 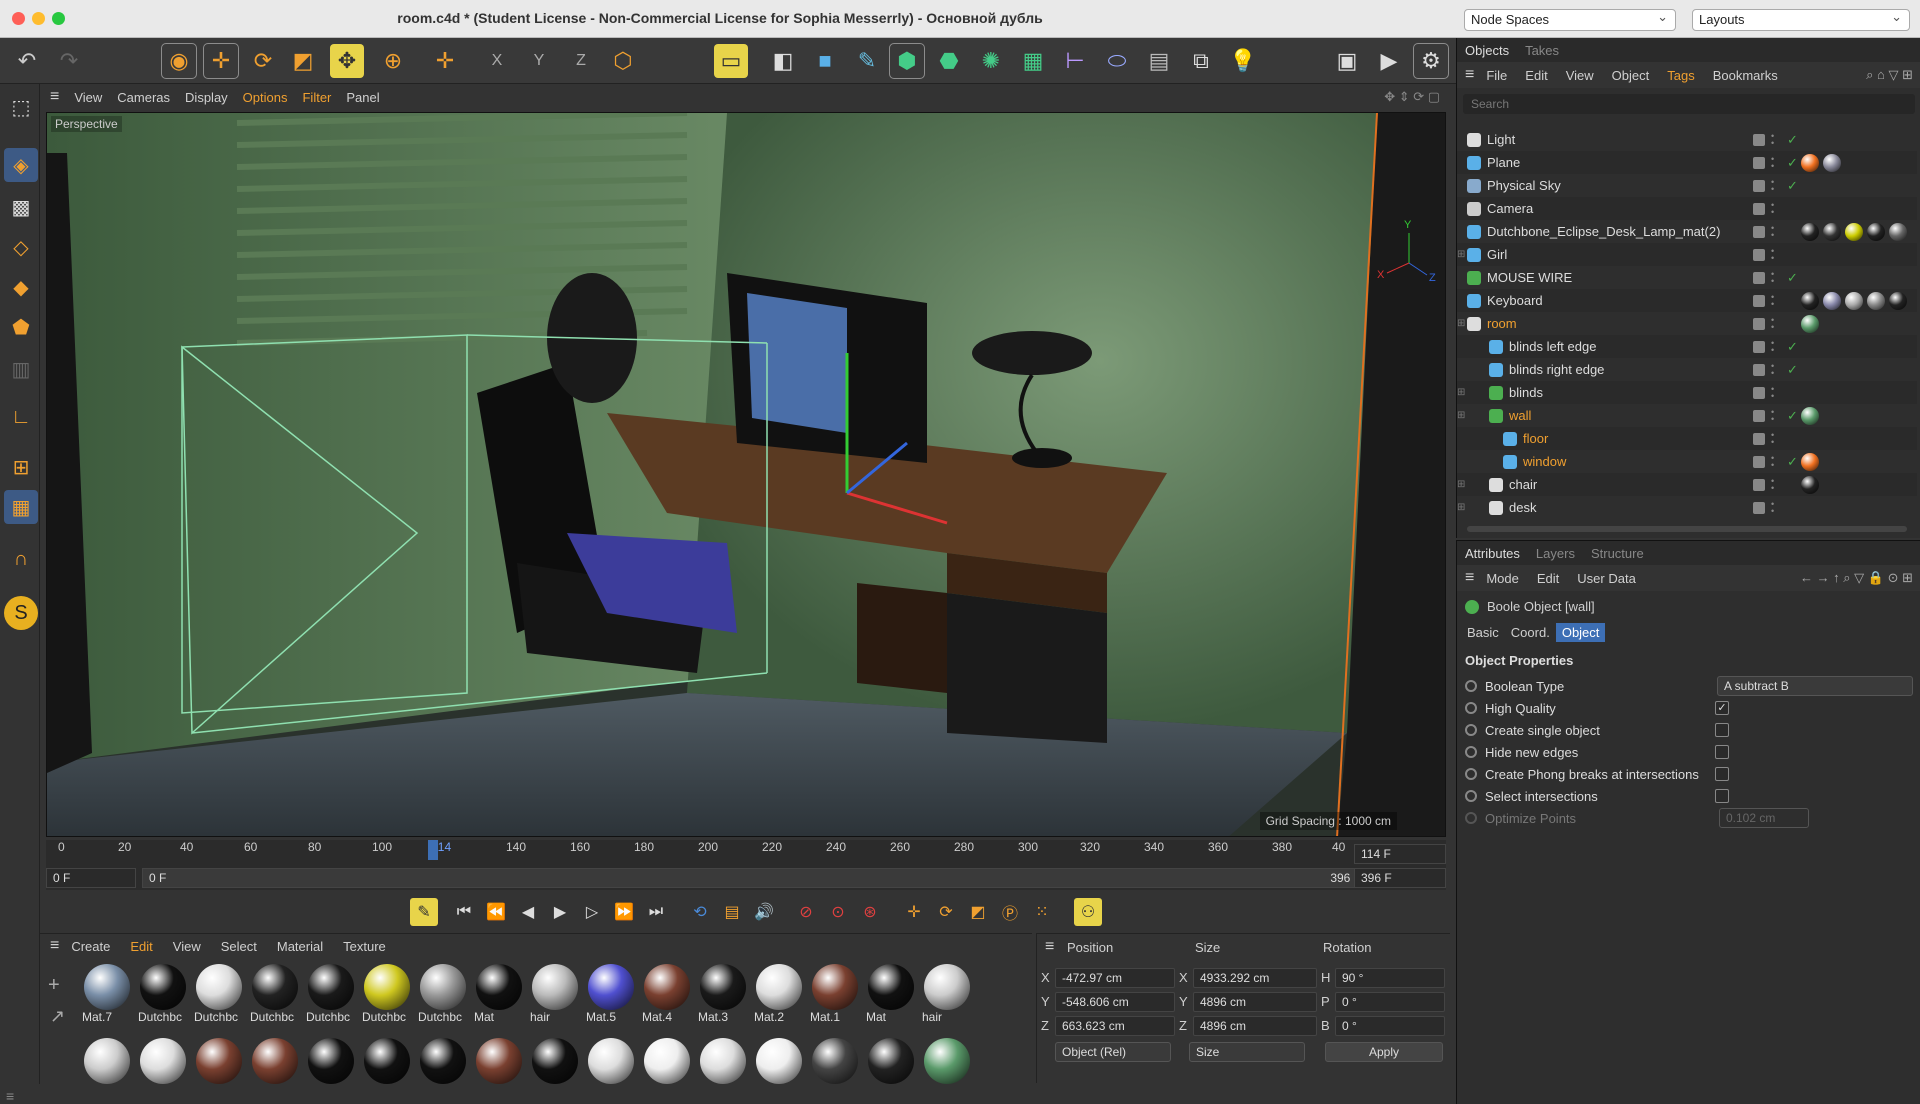 I want to click on object-row: Keyboard • •, so click(x=1687, y=300).